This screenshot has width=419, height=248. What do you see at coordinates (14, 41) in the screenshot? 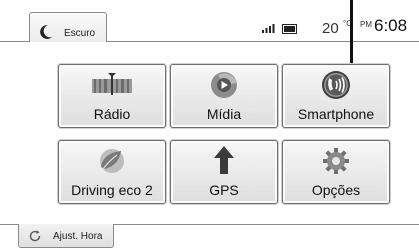
I see `top-divider-left` at bounding box center [14, 41].